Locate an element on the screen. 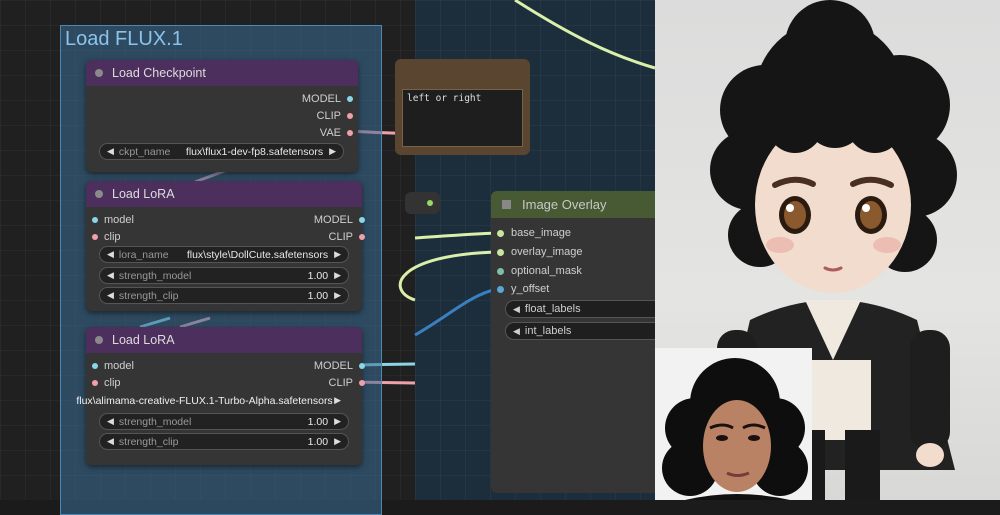  float-labels-widget: ◀ float_labels is located at coordinates (590, 309).